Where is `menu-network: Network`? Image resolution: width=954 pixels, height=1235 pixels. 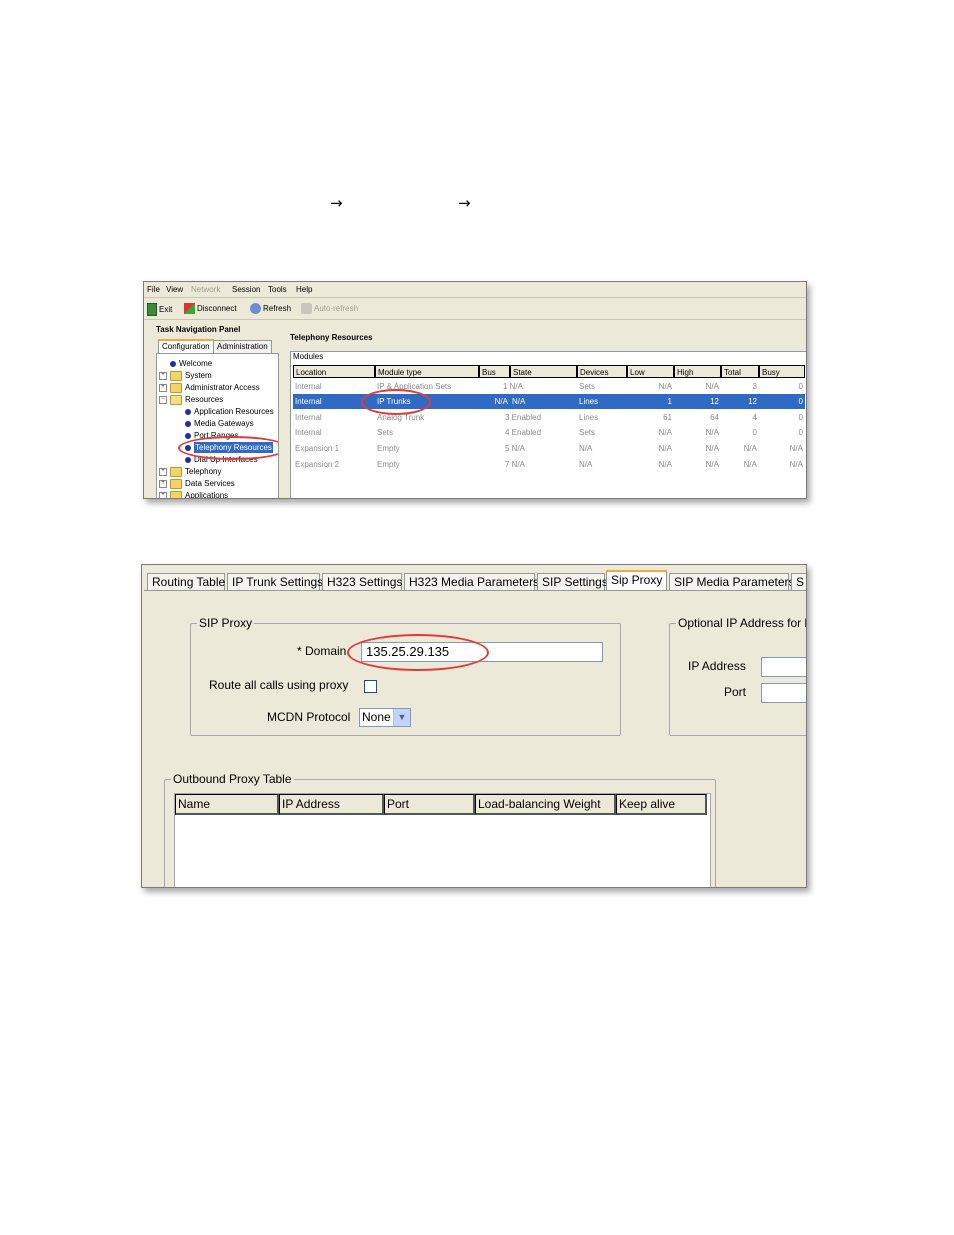
menu-network: Network is located at coordinates (206, 289).